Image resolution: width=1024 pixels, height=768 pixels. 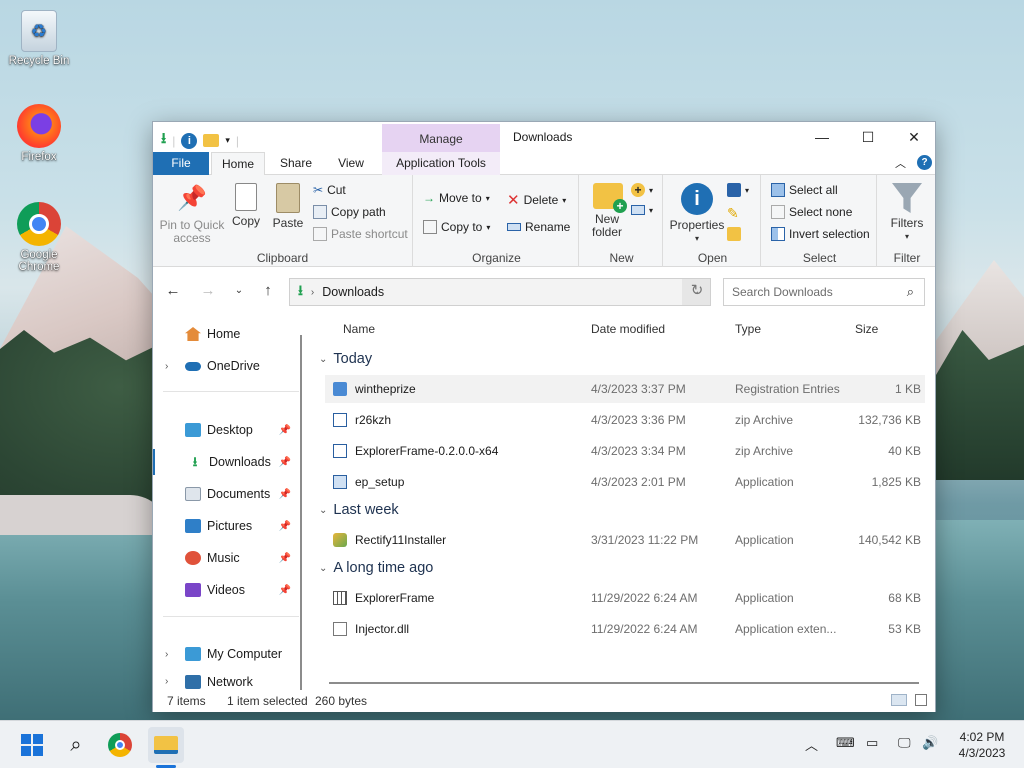 I want to click on nav-item-documents: Documents 📌, so click(x=226, y=494).